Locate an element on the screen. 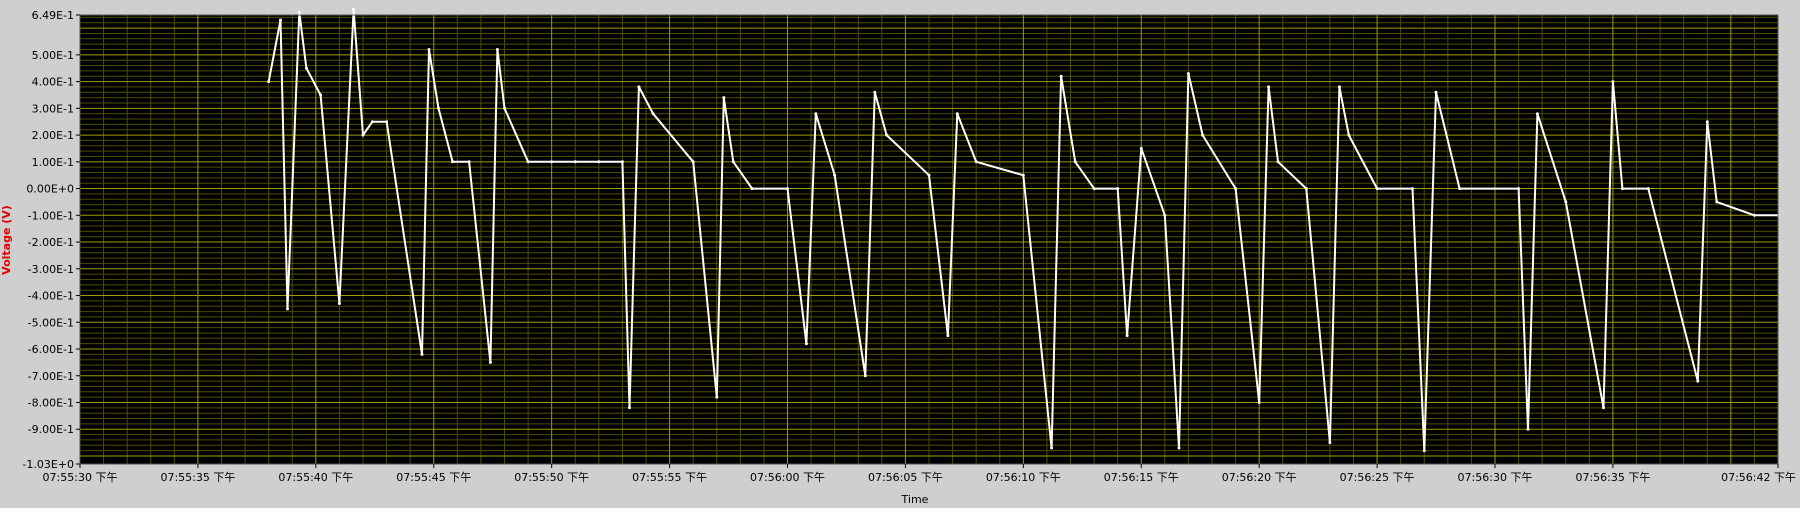 This screenshot has width=1800, height=508. y-tick-label: -8.00E-1 is located at coordinates (51, 402).